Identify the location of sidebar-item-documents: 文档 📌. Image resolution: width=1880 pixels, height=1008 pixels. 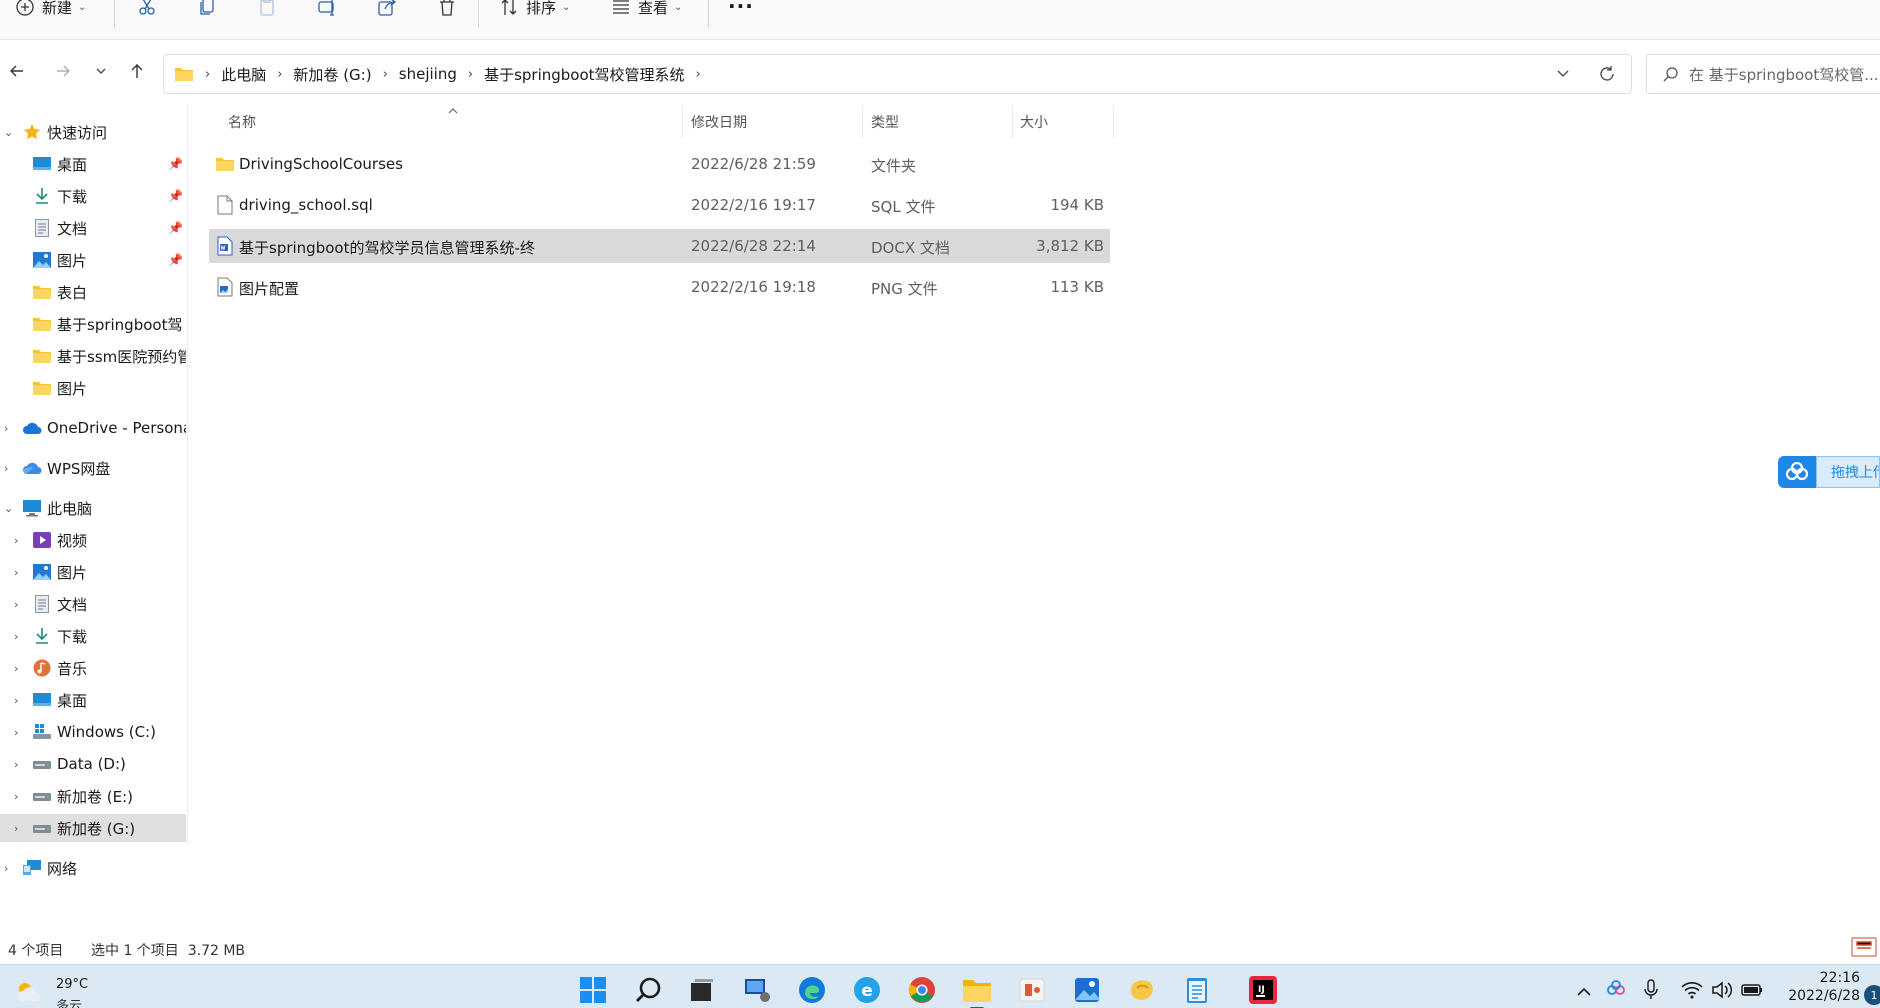
(93, 228).